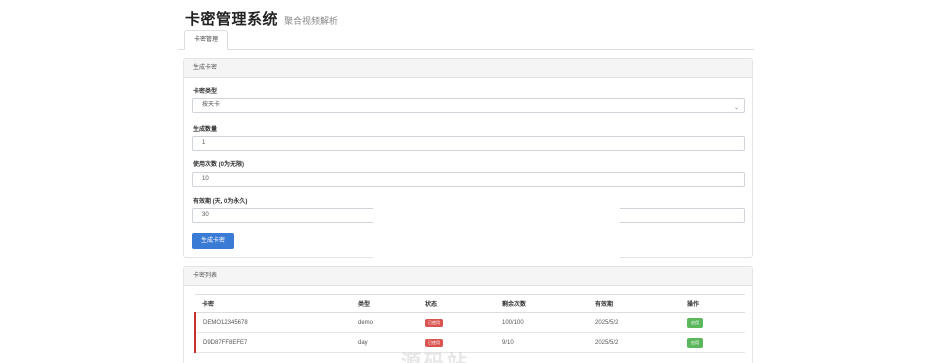 The height and width of the screenshot is (363, 933). Describe the element at coordinates (712, 303) in the screenshot. I see `column-header: 操作` at that location.